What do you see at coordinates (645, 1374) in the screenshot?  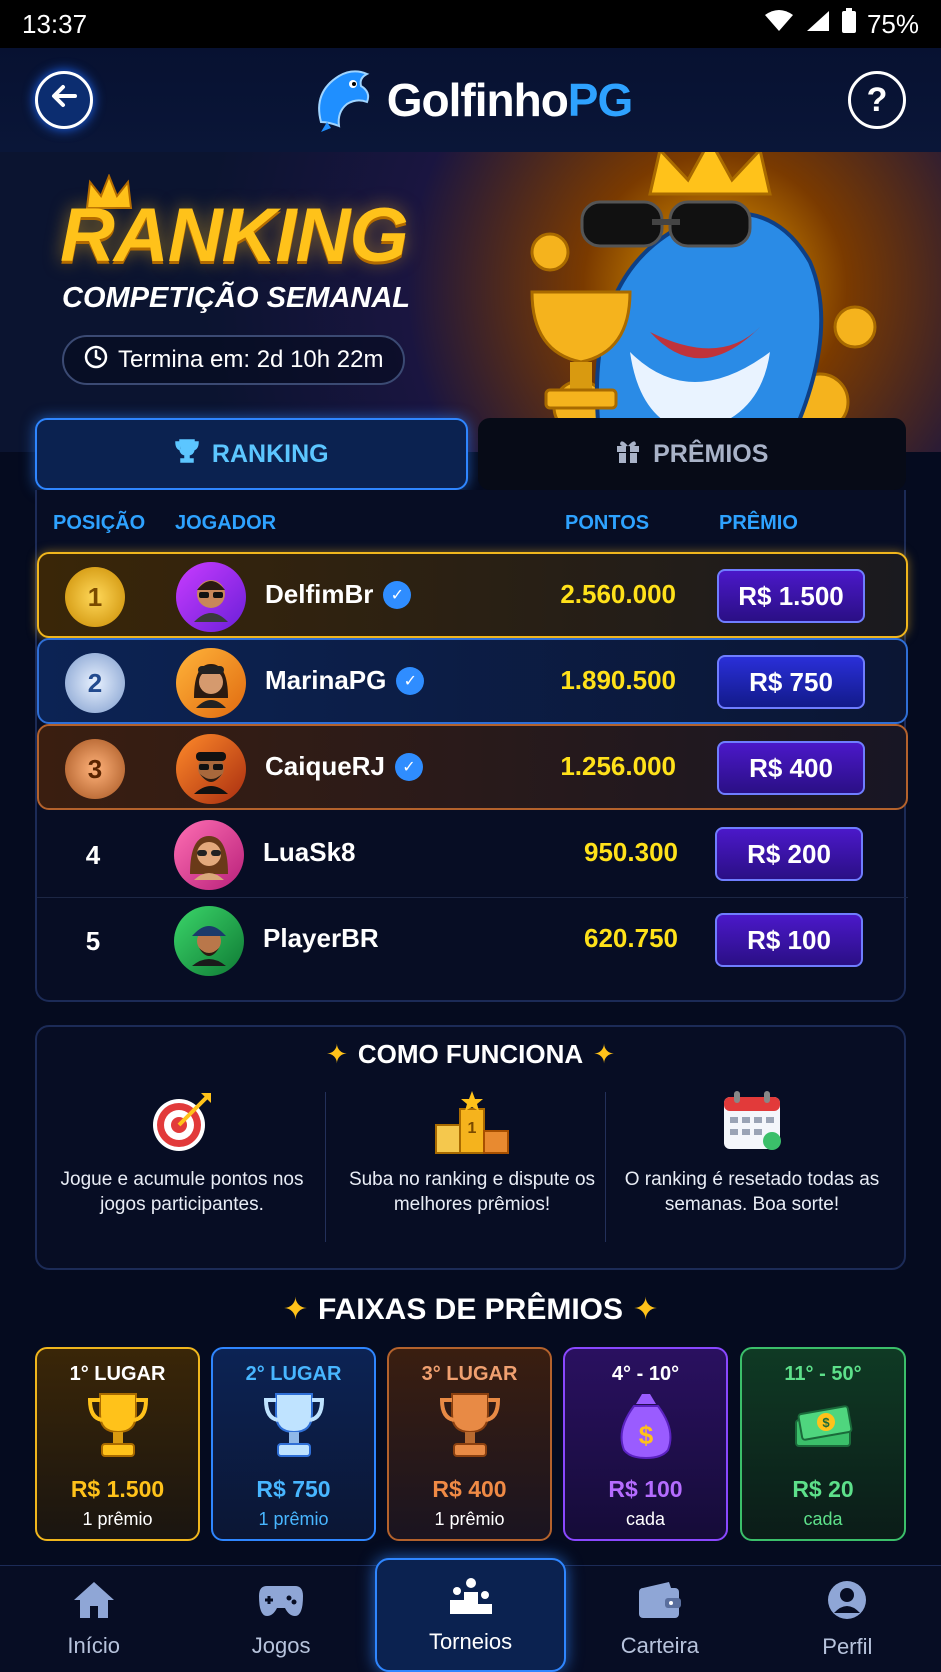 I see `tier-label: 4° - 10°` at bounding box center [645, 1374].